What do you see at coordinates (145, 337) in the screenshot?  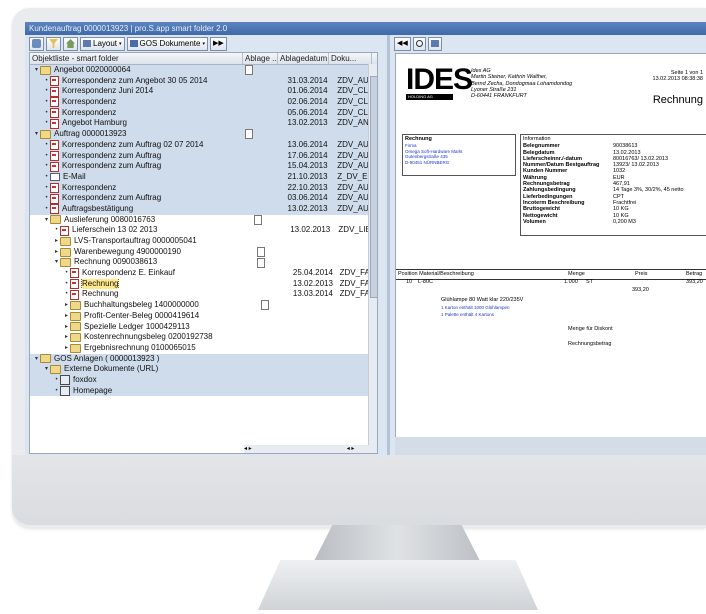 I see `tree-row-object: ▸ Kostenrechnungsbeleg 0200192738` at bounding box center [145, 337].